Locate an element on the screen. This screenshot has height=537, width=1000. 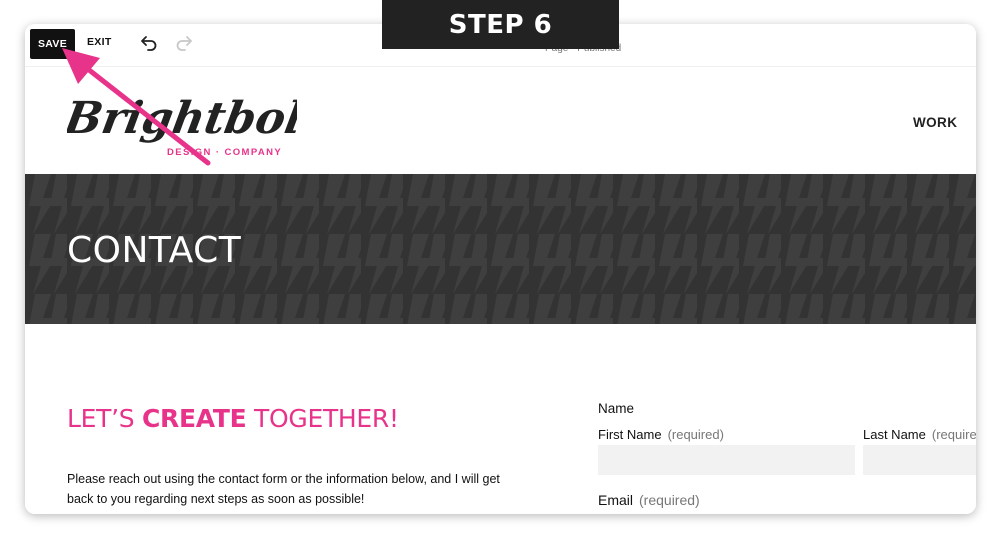
first-name-label: First Name (required) is located at coordinates (661, 434).